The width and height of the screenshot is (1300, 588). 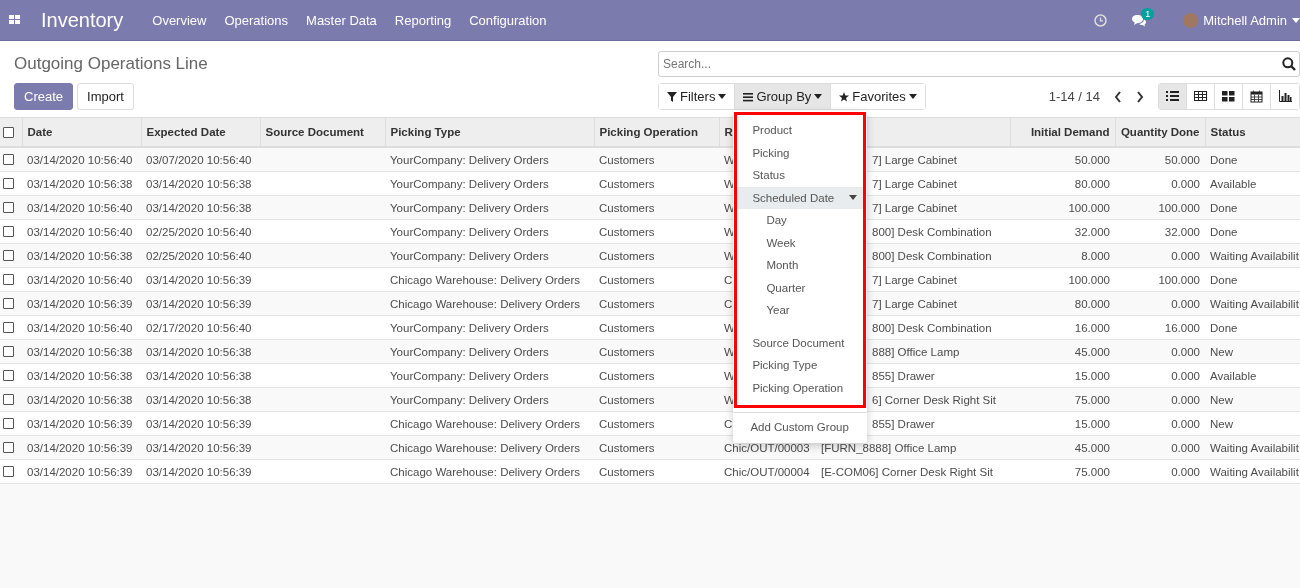 What do you see at coordinates (800, 427) in the screenshot?
I see `menu-item: Add Custom Group` at bounding box center [800, 427].